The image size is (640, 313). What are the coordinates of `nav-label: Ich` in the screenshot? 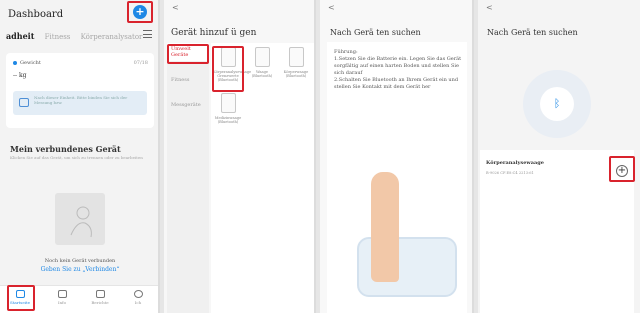 It's located at (138, 302).